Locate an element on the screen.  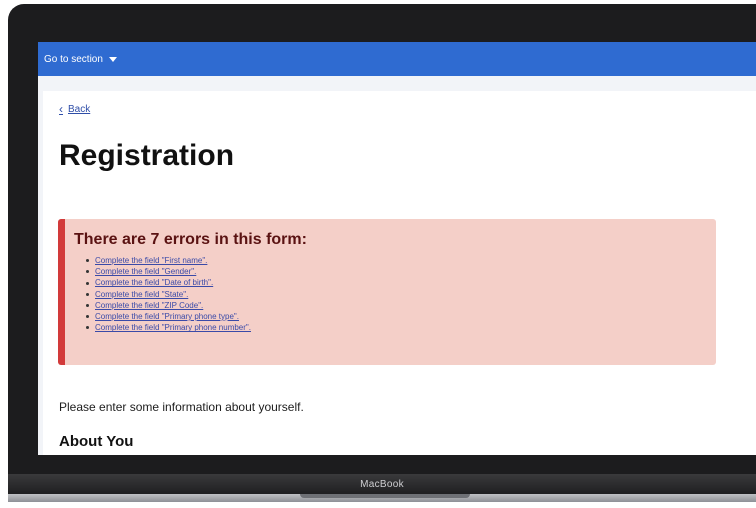
go-to-section-label: Go to section is located at coordinates (73, 59).